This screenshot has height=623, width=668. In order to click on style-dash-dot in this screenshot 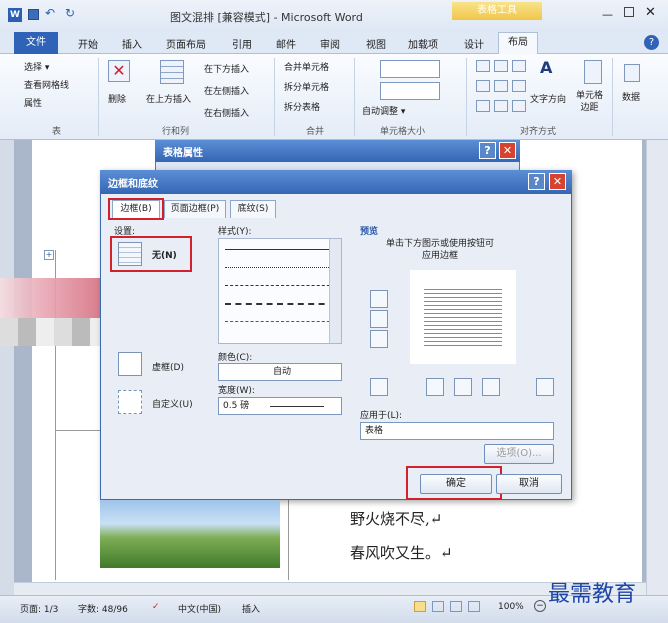, I will do `click(280, 321)`.